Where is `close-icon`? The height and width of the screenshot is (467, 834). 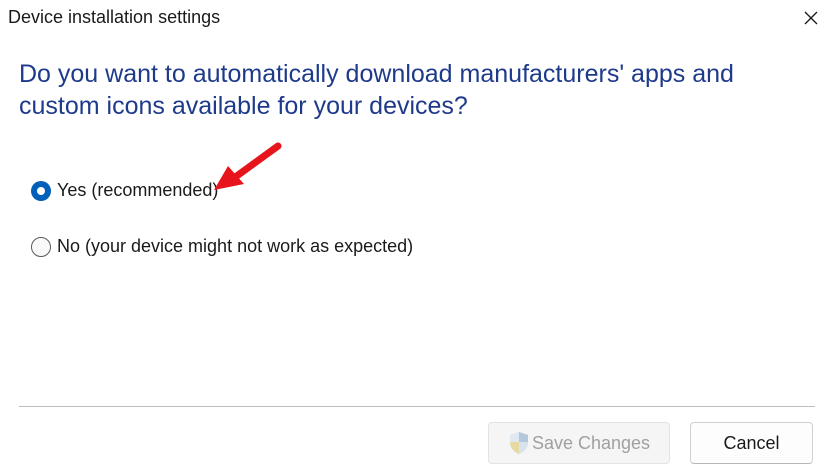
close-icon is located at coordinates (811, 18).